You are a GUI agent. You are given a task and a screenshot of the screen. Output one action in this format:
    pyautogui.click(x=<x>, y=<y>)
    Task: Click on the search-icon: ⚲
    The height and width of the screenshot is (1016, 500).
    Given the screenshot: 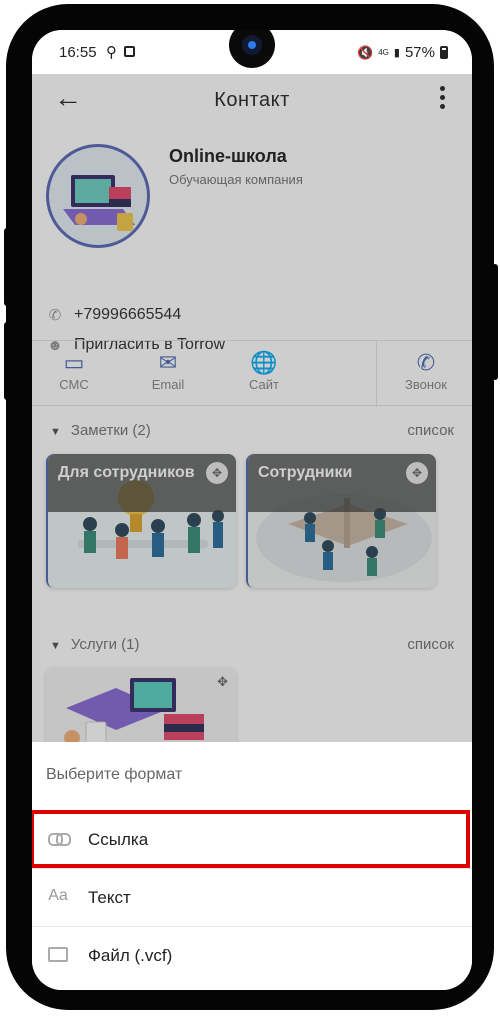 What is the action you would take?
    pyautogui.click(x=111, y=52)
    